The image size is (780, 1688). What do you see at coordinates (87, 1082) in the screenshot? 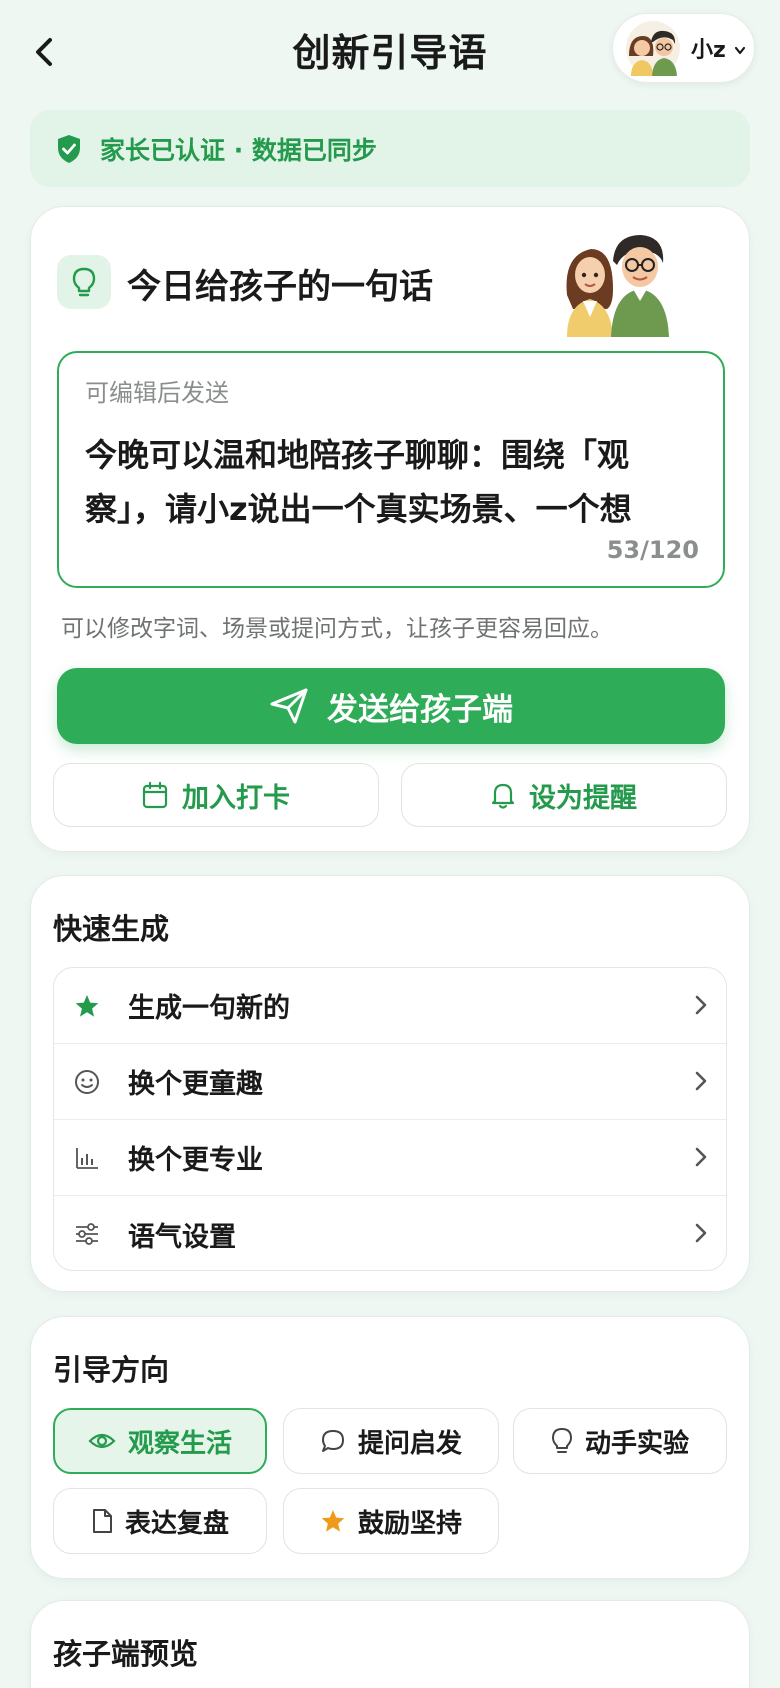
I see `smiley-icon` at bounding box center [87, 1082].